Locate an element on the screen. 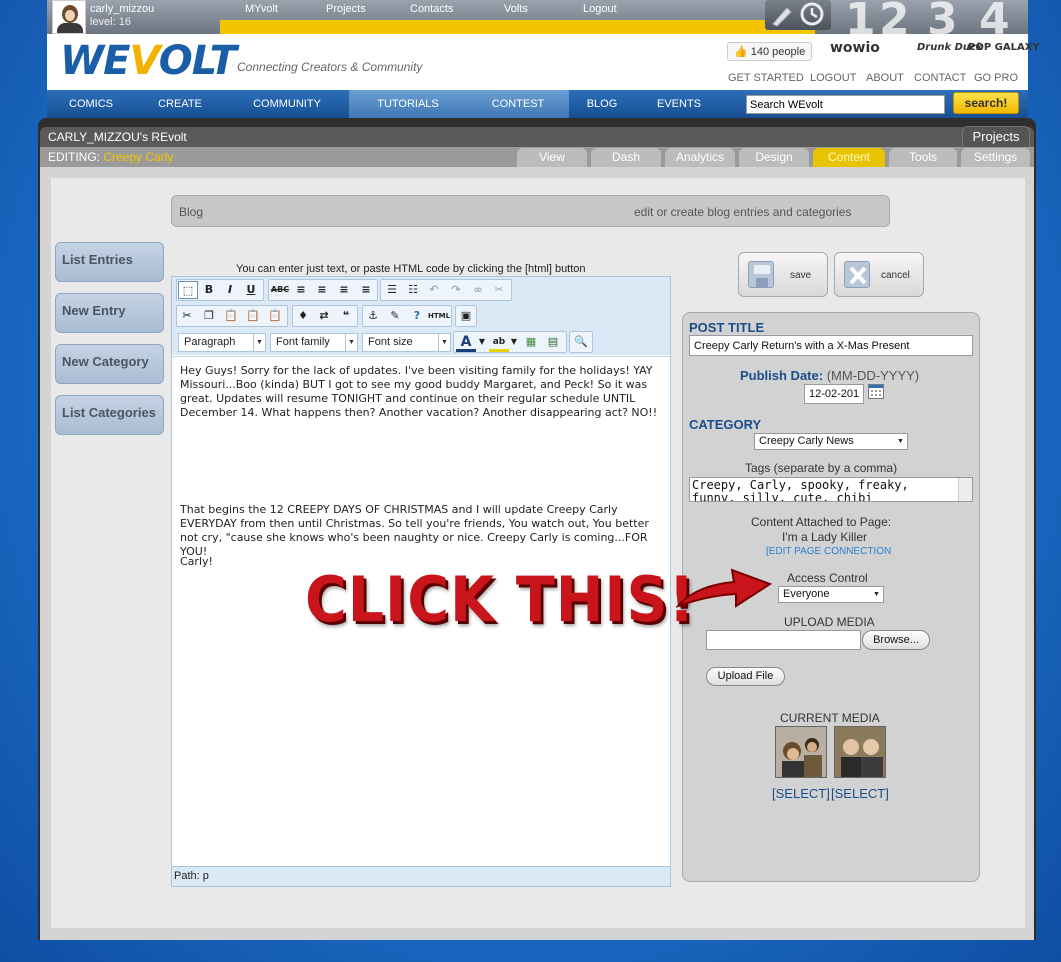 The image size is (1061, 962). highlight-dropdown-icon: ▼ is located at coordinates (514, 342).